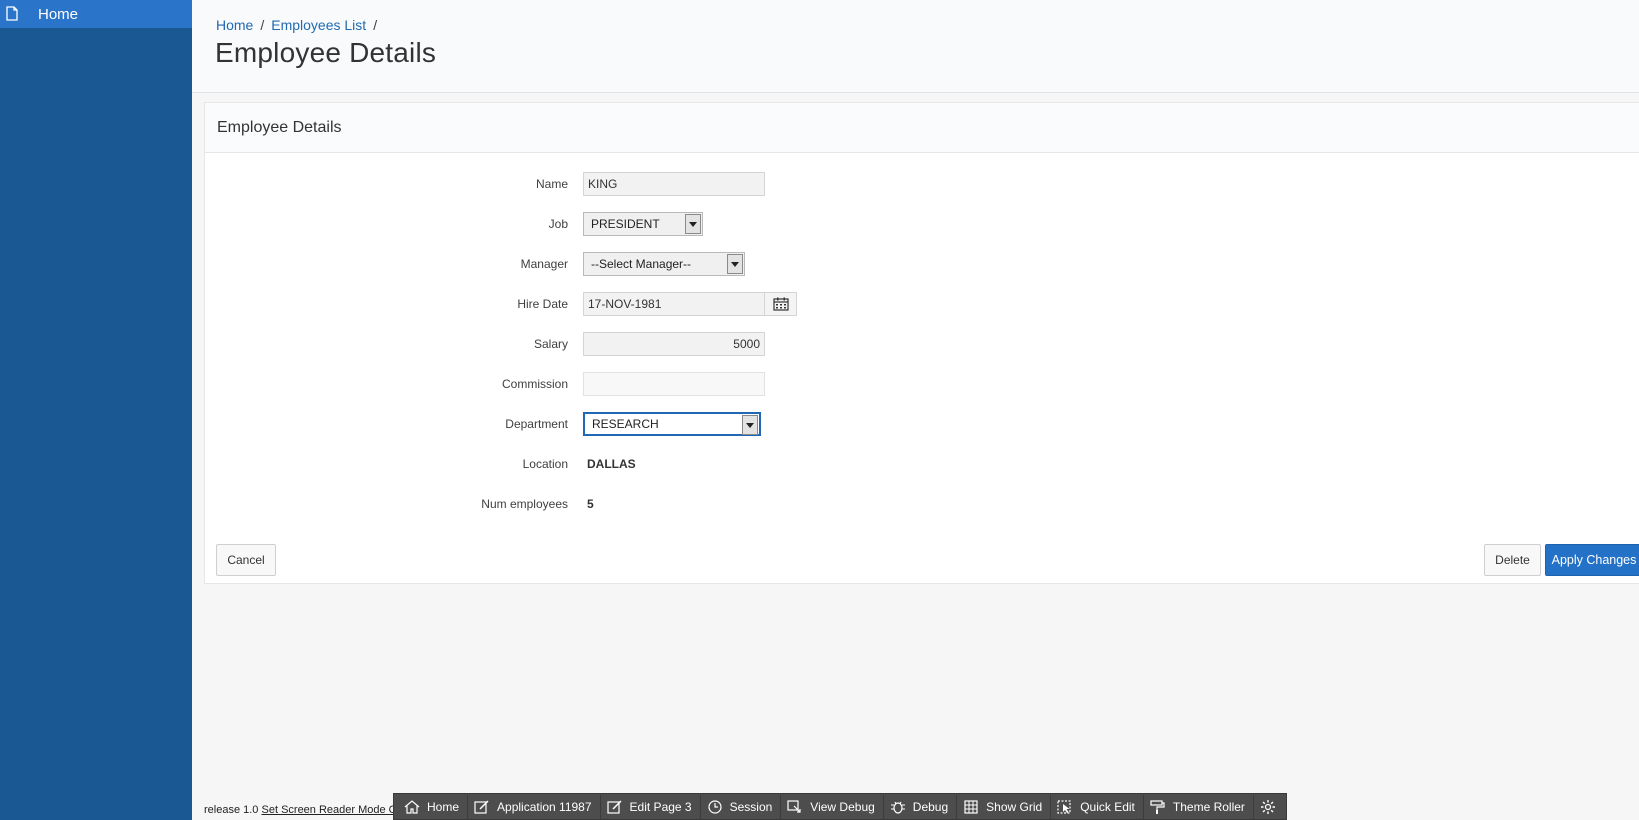 Image resolution: width=1639 pixels, height=820 pixels. What do you see at coordinates (1157, 807) in the screenshot?
I see `paint-roller-icon` at bounding box center [1157, 807].